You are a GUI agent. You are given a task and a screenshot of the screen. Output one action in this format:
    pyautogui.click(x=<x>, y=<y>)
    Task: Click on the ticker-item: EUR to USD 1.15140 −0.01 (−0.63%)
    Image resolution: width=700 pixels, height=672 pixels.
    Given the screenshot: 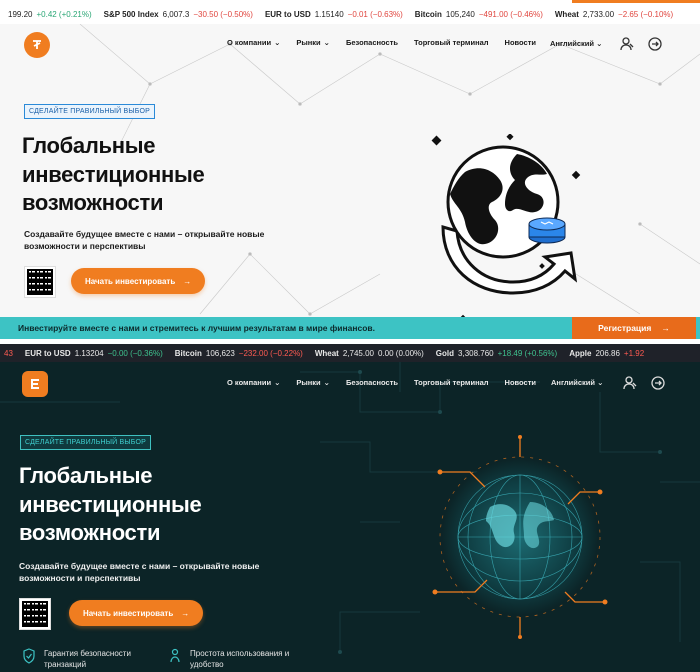 What is the action you would take?
    pyautogui.click(x=334, y=14)
    